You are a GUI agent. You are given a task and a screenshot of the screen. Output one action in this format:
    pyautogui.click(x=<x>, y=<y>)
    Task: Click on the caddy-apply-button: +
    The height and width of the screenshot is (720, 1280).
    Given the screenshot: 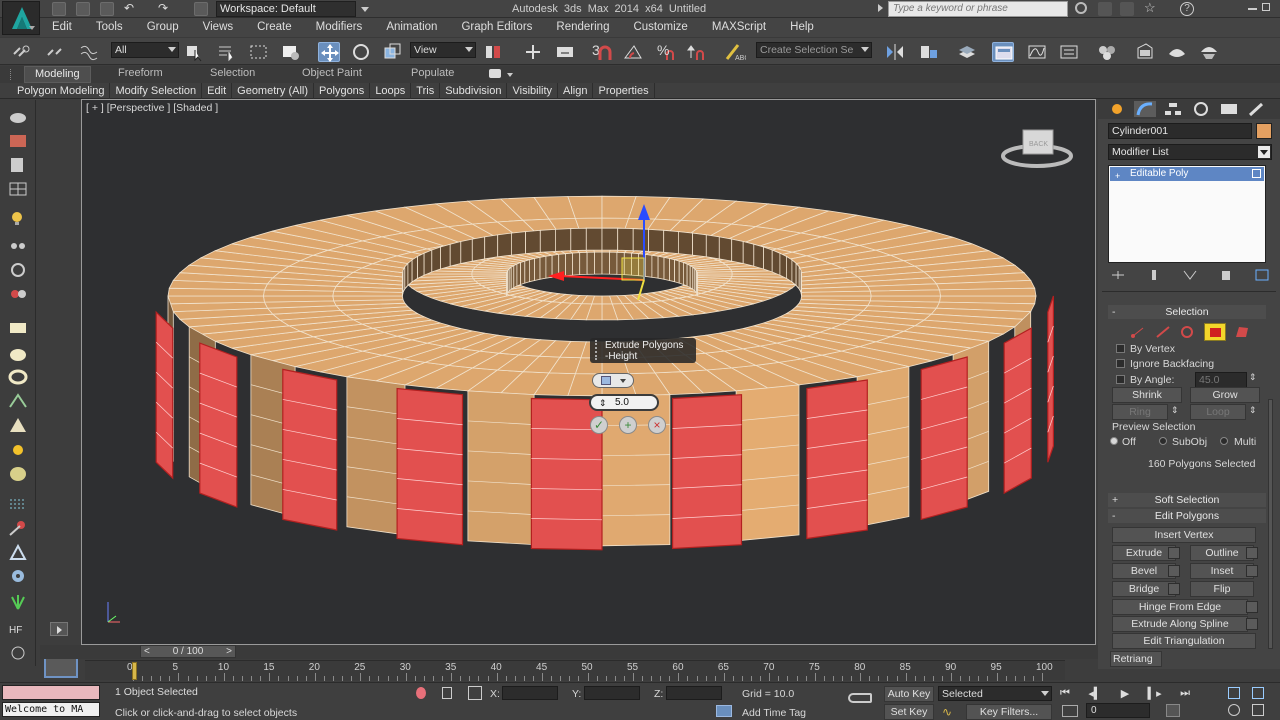 What is the action you would take?
    pyautogui.click(x=628, y=425)
    